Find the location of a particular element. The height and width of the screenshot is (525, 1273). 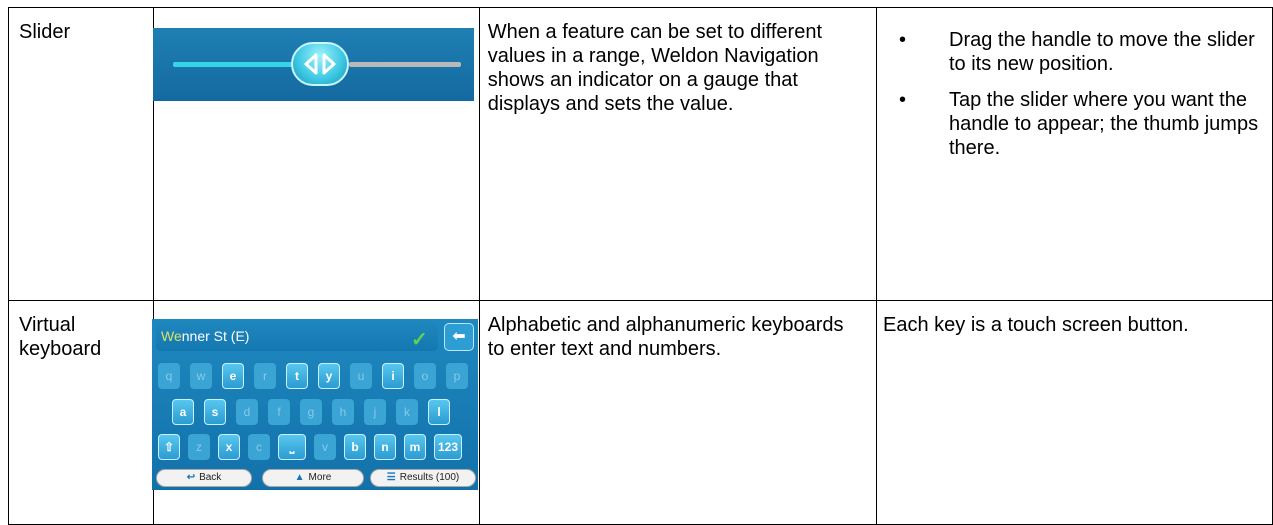

key-shift: ⇧ is located at coordinates (169, 447).